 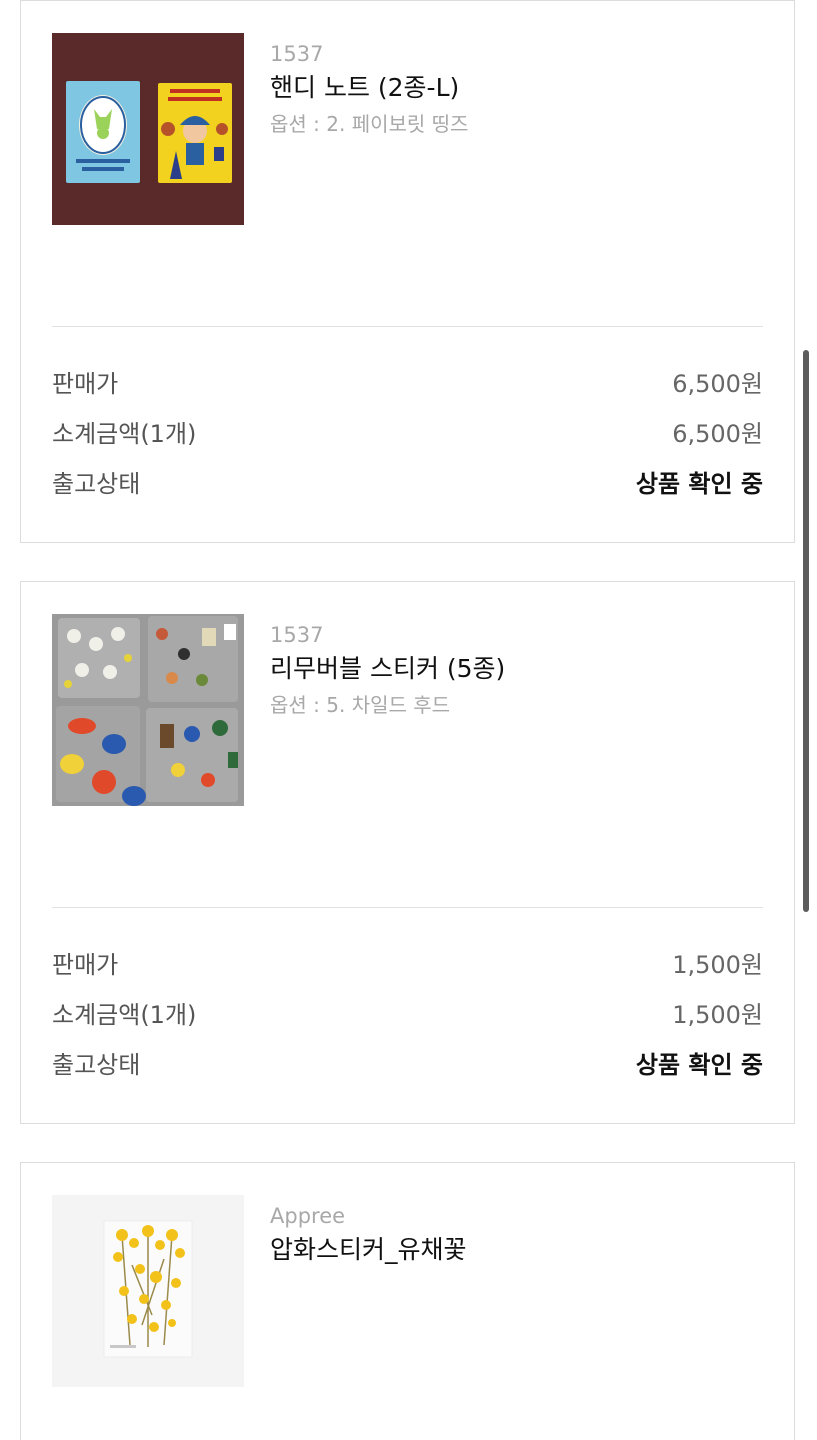 I want to click on product-info: 1537 리무버블 스티커 (5종) 옵션 : 5. 차일드 후드, so click(x=522, y=670).